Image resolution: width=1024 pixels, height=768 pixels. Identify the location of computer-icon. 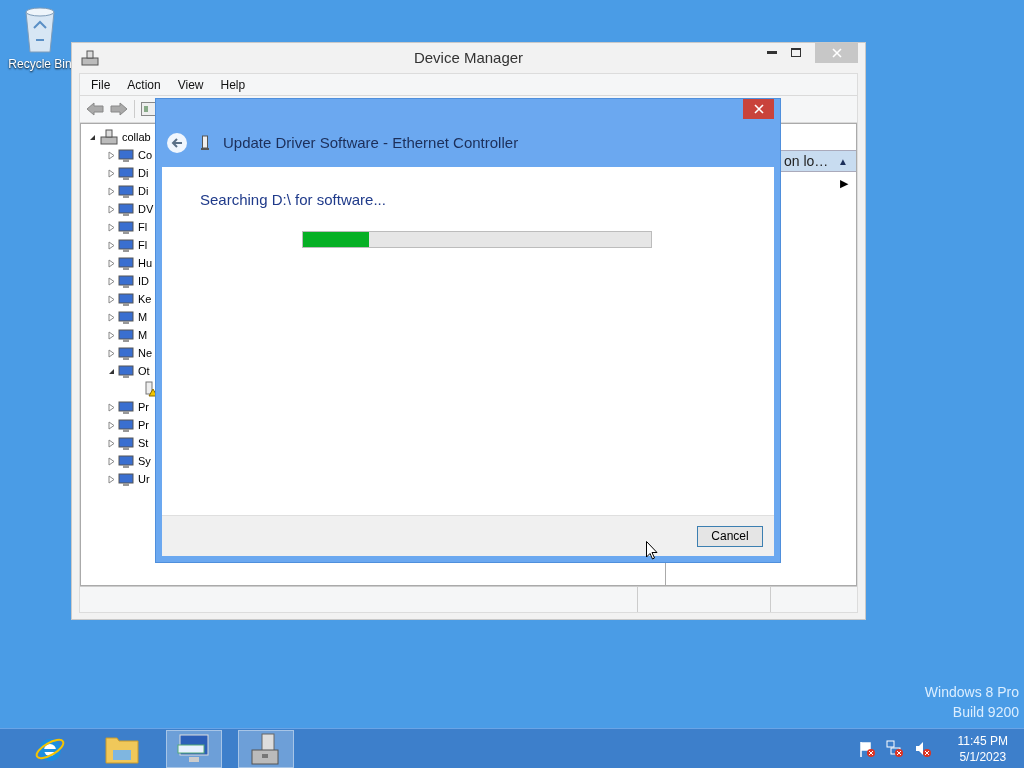
(109, 137).